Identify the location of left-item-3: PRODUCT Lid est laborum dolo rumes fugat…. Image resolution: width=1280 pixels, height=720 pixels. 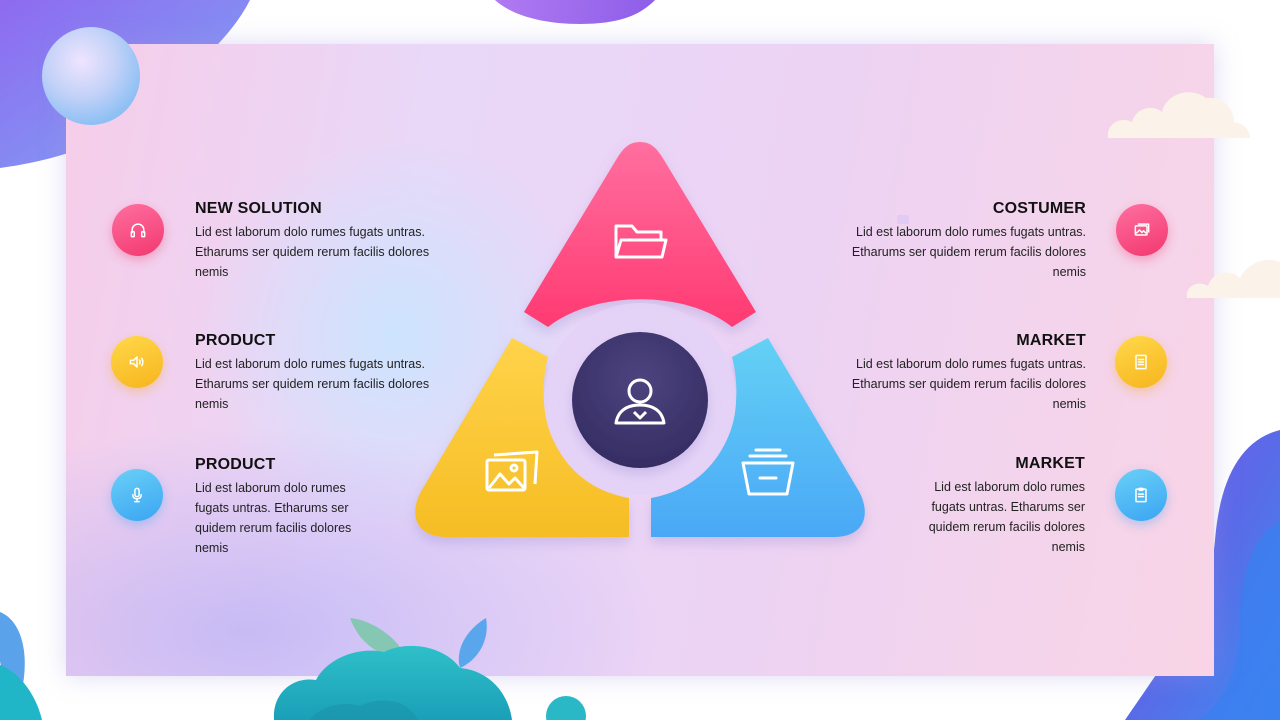
(290, 507).